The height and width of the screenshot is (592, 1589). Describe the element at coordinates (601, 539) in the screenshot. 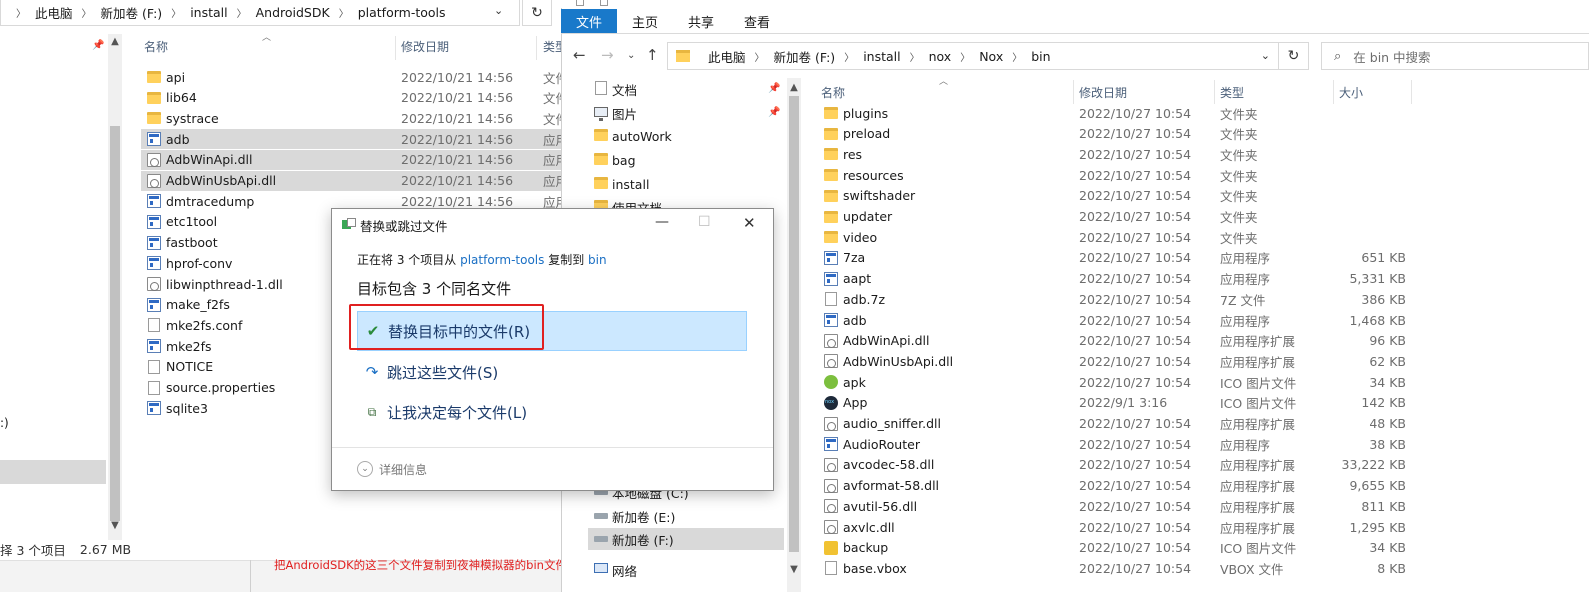

I see `drive-icon` at that location.